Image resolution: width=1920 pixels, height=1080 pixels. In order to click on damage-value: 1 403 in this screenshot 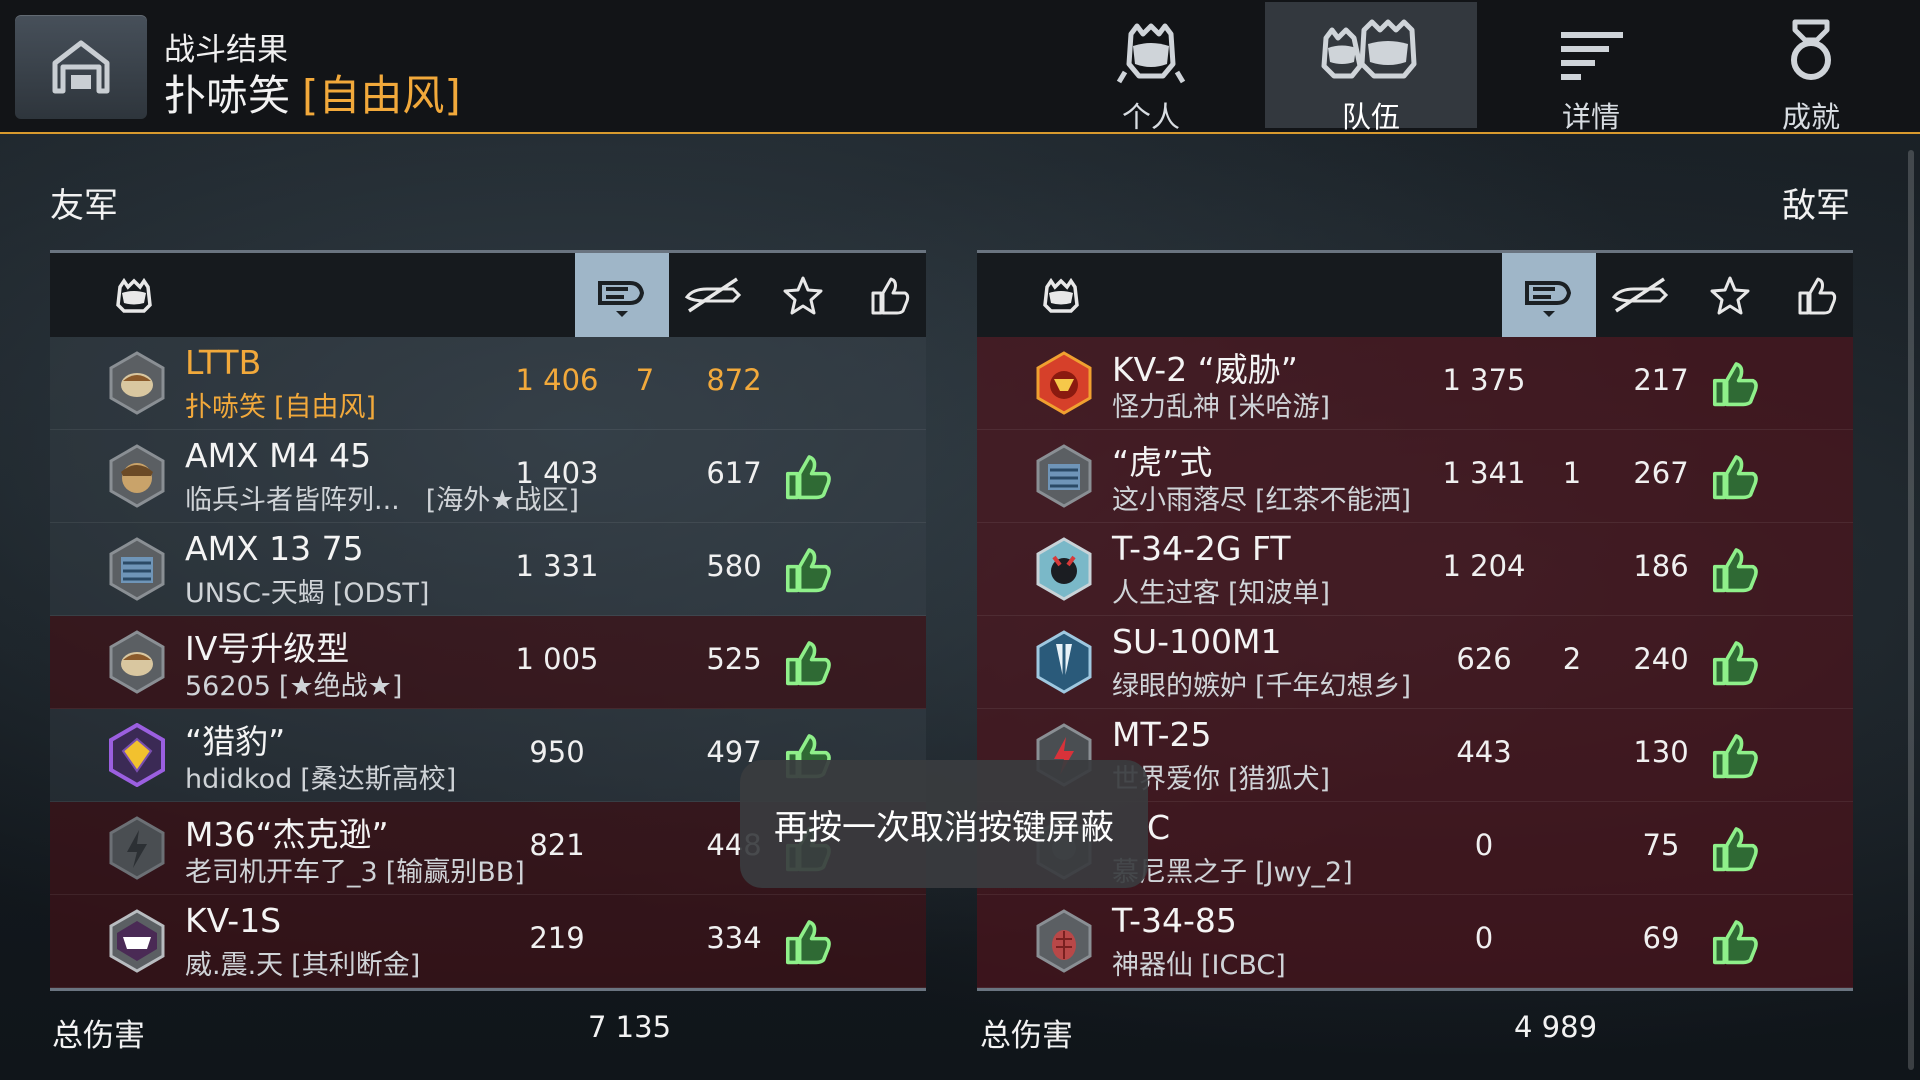, I will do `click(557, 473)`.